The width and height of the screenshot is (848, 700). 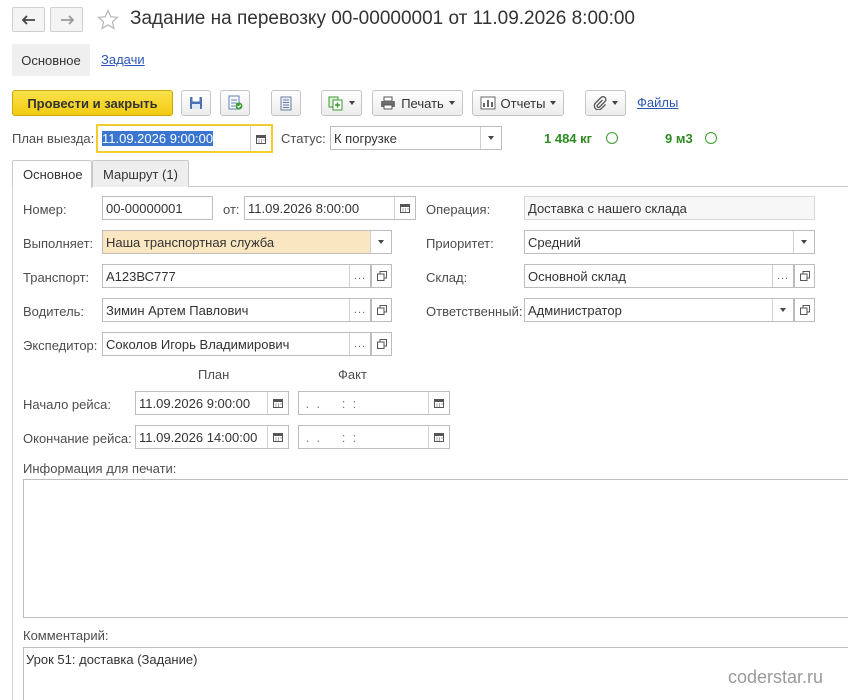 I want to click on attachments-button, so click(x=605, y=103).